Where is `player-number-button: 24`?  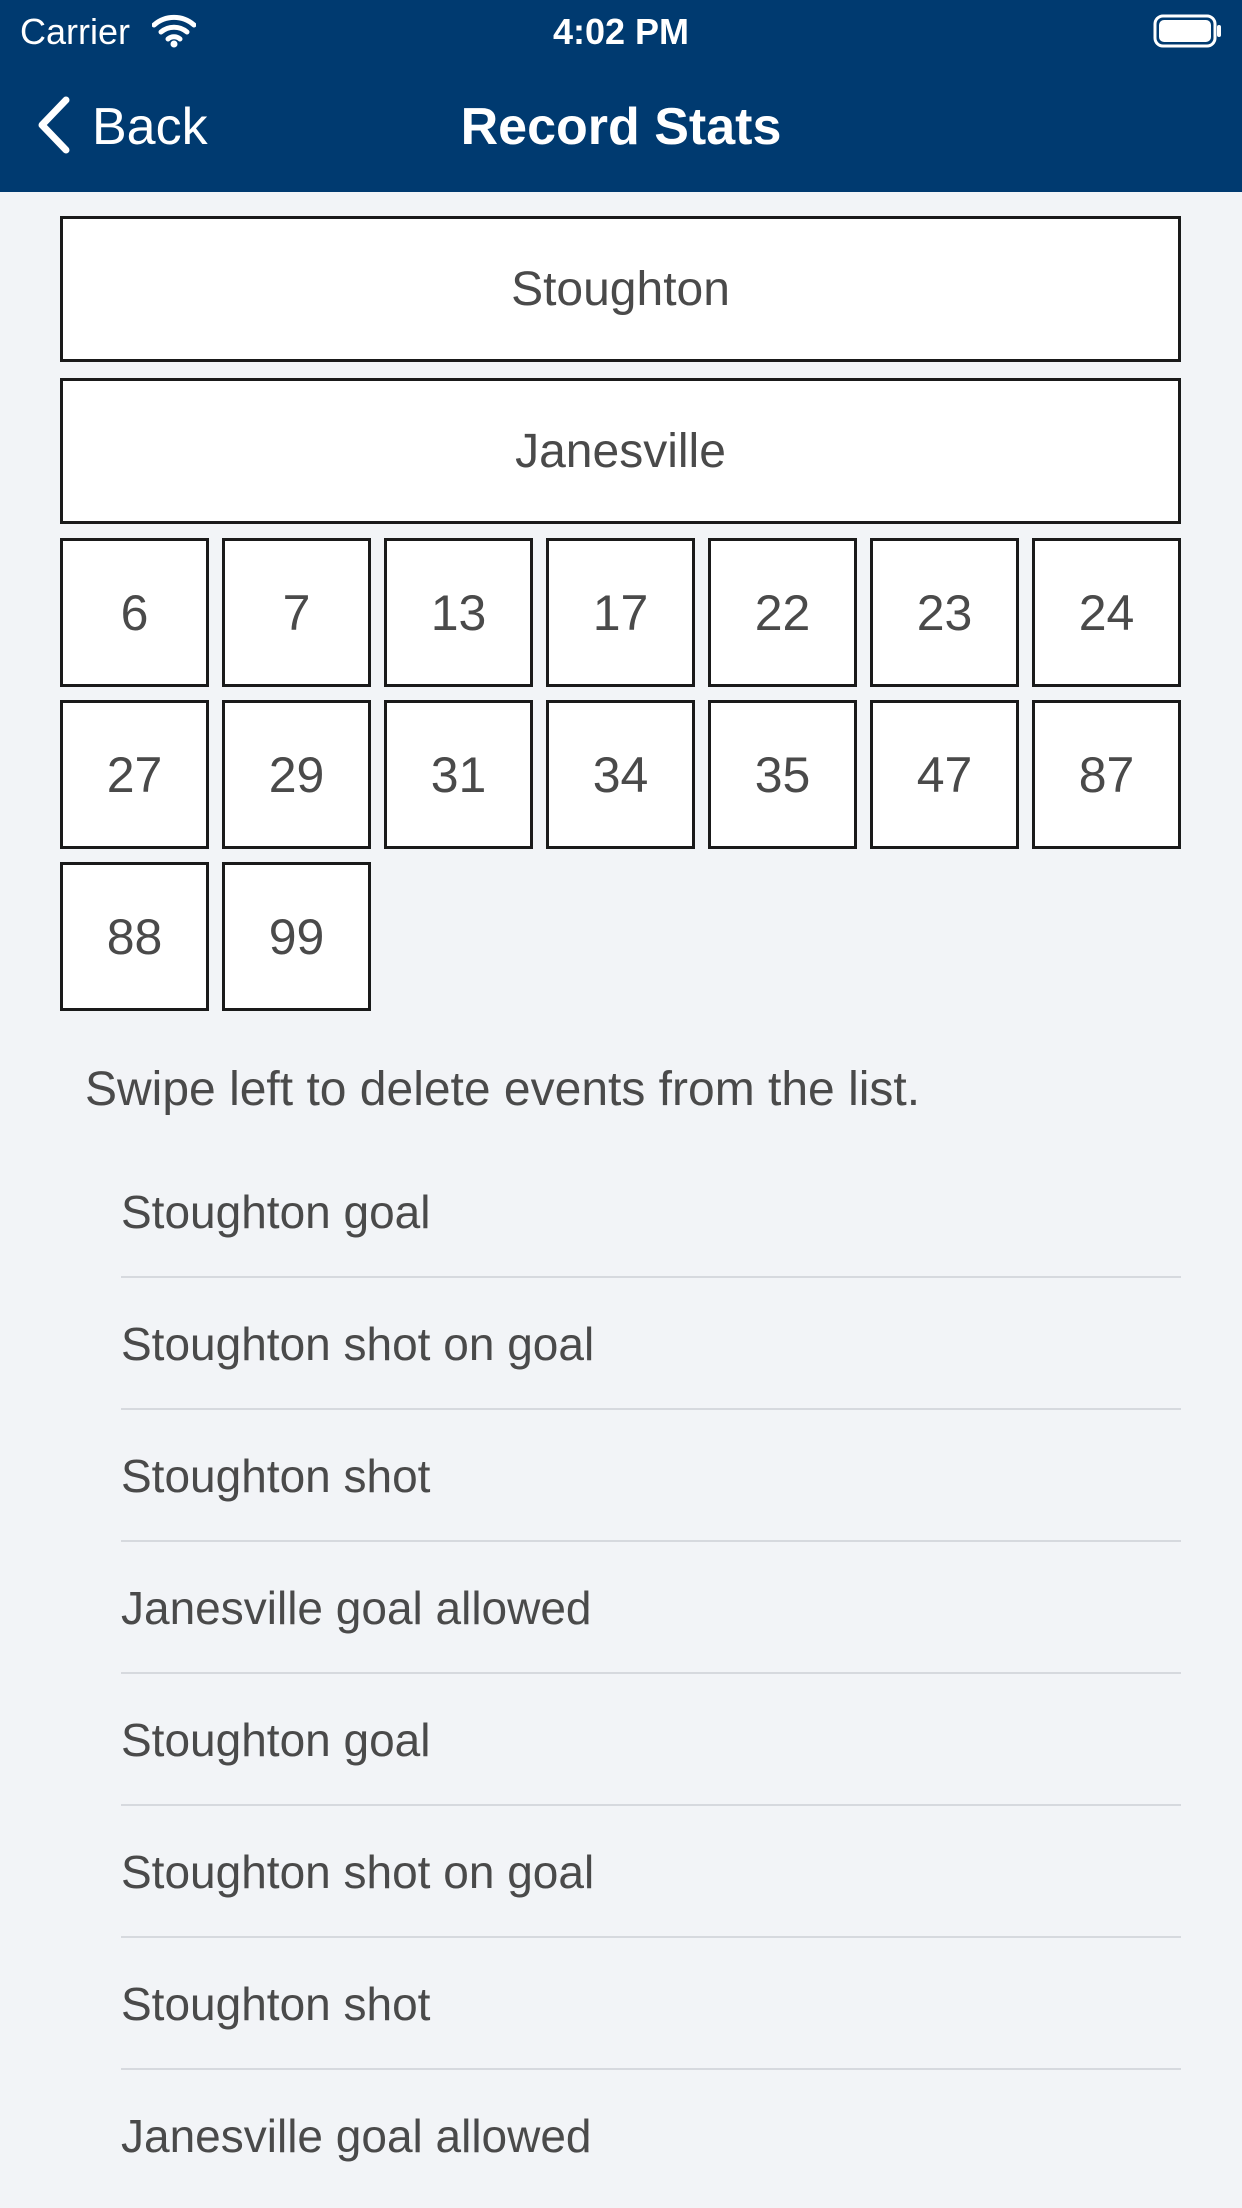
player-number-button: 24 is located at coordinates (1106, 612).